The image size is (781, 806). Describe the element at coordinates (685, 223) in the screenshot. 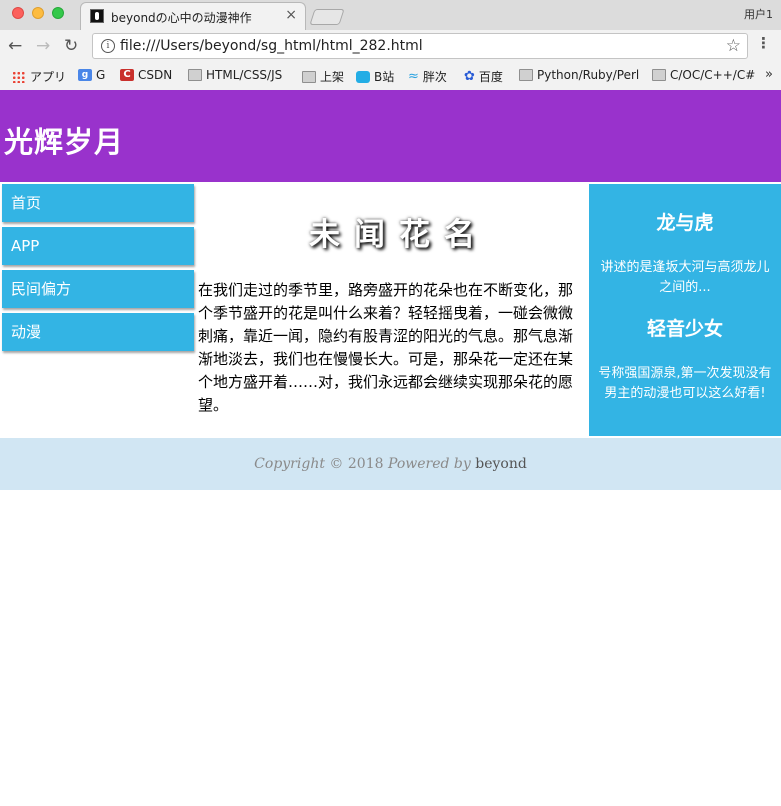

I see `aside-title-longyuhu: 龙与虎` at that location.